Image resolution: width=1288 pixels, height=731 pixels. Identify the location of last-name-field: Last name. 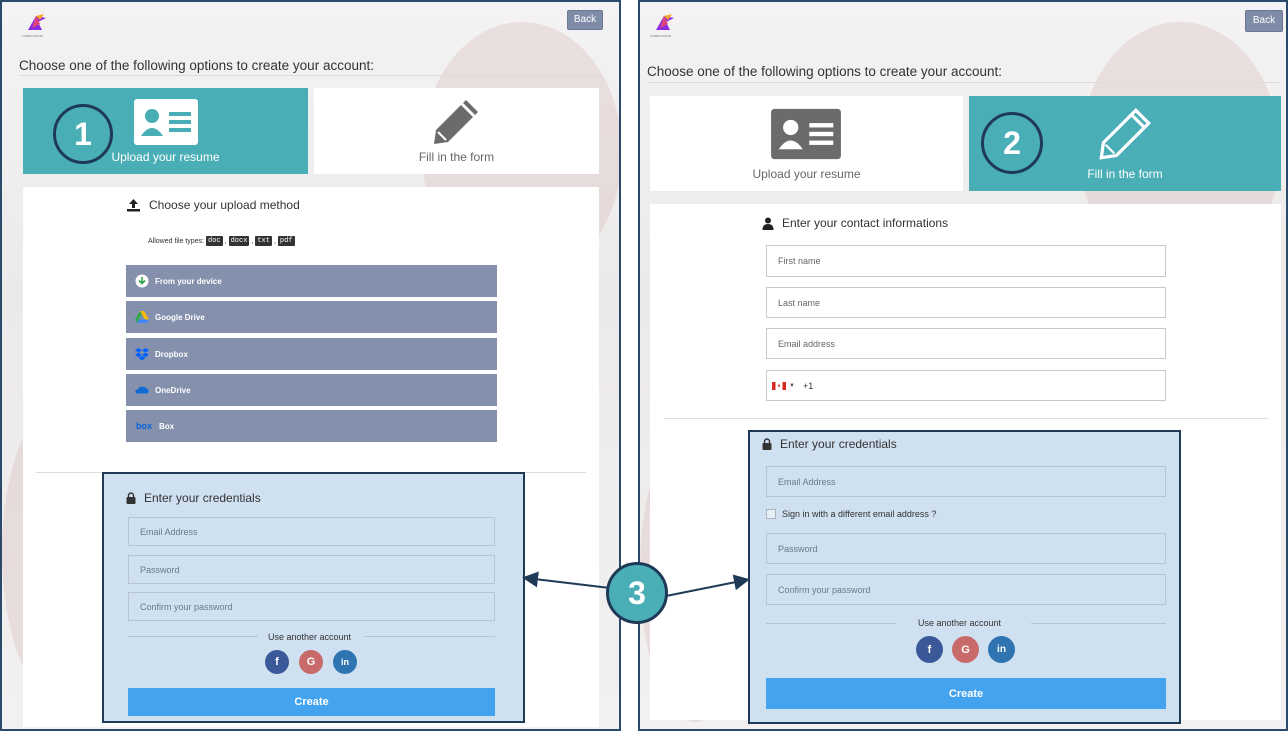
(966, 302).